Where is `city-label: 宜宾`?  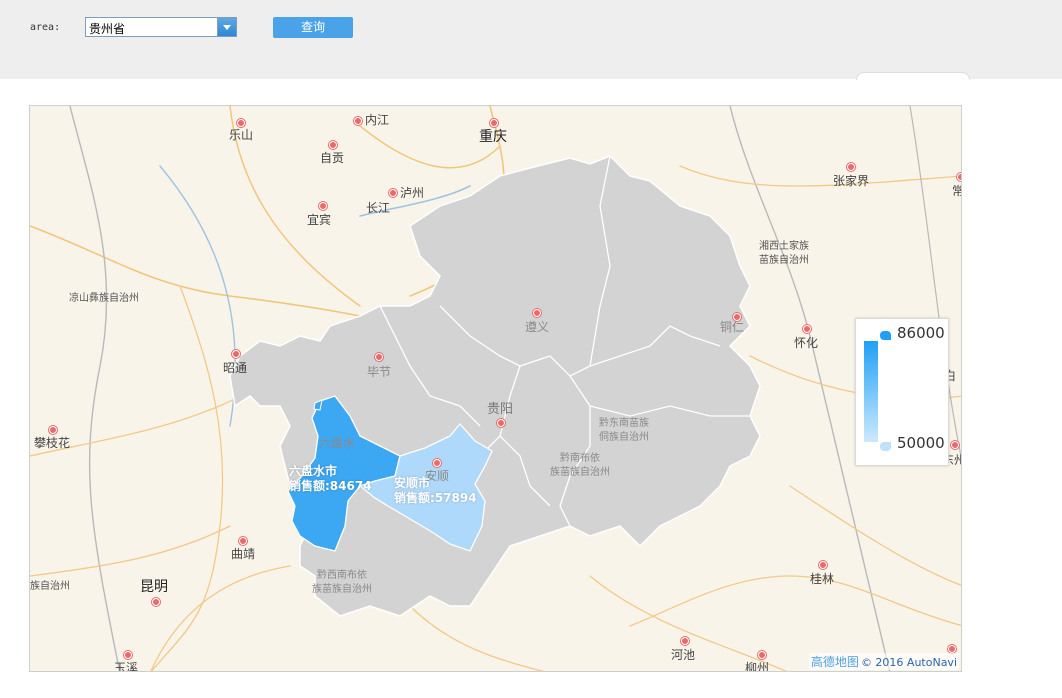
city-label: 宜宾 is located at coordinates (319, 220).